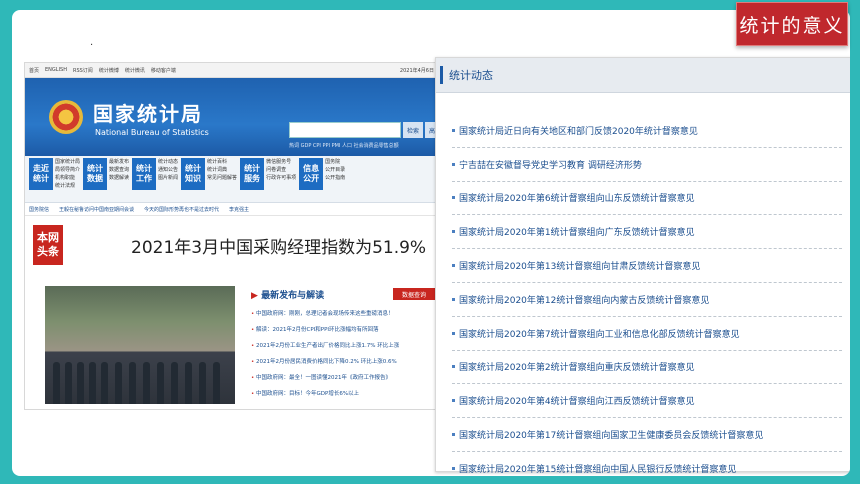 Image resolution: width=860 pixels, height=484 pixels. What do you see at coordinates (222, 162) in the screenshot?
I see `nav-sub: 统计百科` at bounding box center [222, 162].